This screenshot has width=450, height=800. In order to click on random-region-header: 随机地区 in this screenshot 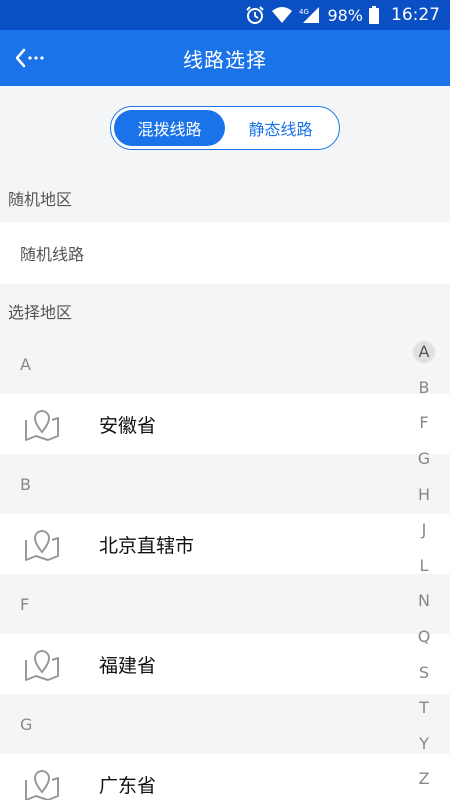, I will do `click(40, 199)`.